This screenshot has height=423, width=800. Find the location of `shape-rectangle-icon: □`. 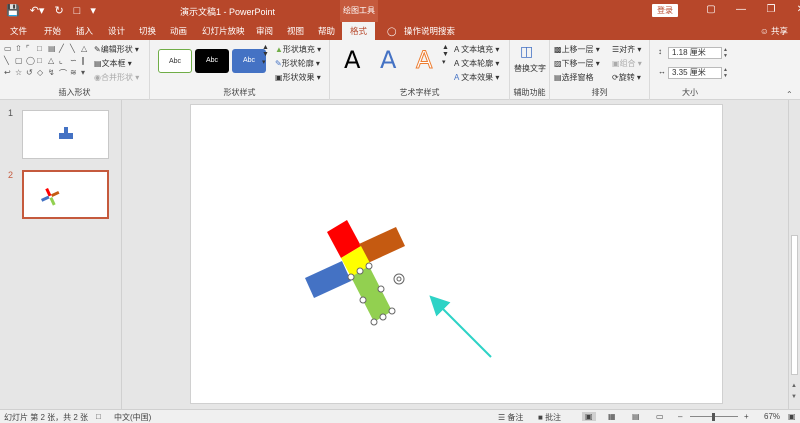

shape-rectangle-icon: □ is located at coordinates (42, 49).